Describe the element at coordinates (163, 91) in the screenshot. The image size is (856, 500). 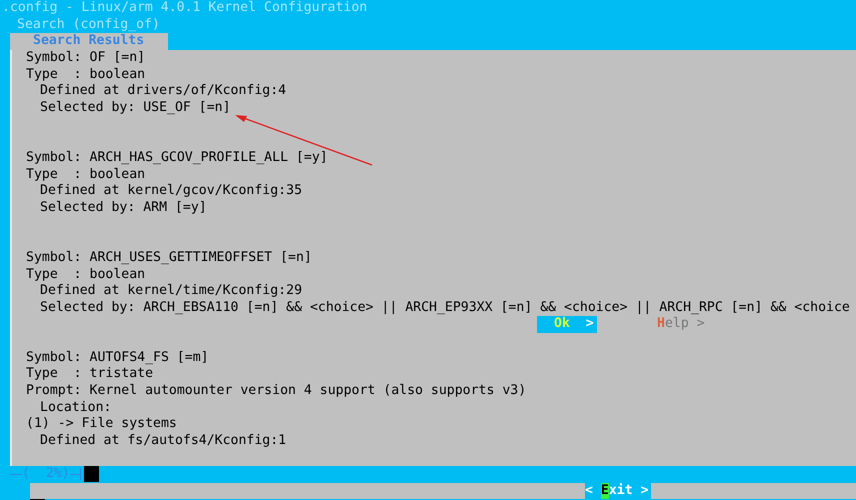
I see `result-line: Defined at drivers/of/Kconfig:4` at that location.